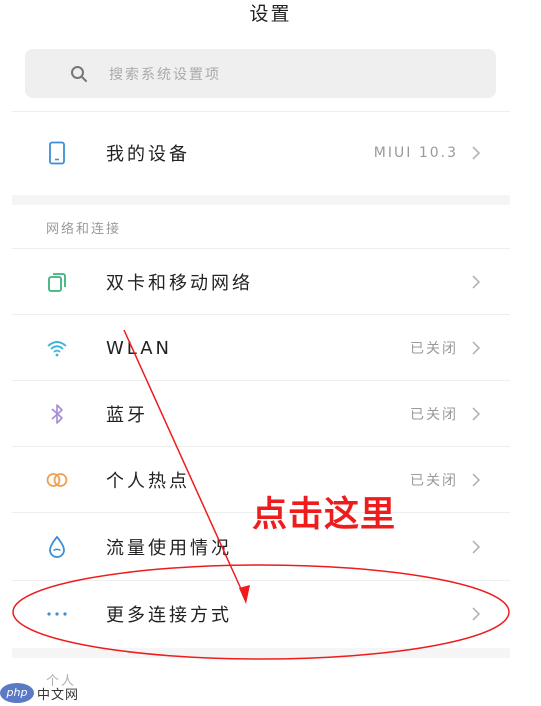 The image size is (541, 706). I want to click on settings-item-more-connections: 更多连接方式, so click(261, 614).